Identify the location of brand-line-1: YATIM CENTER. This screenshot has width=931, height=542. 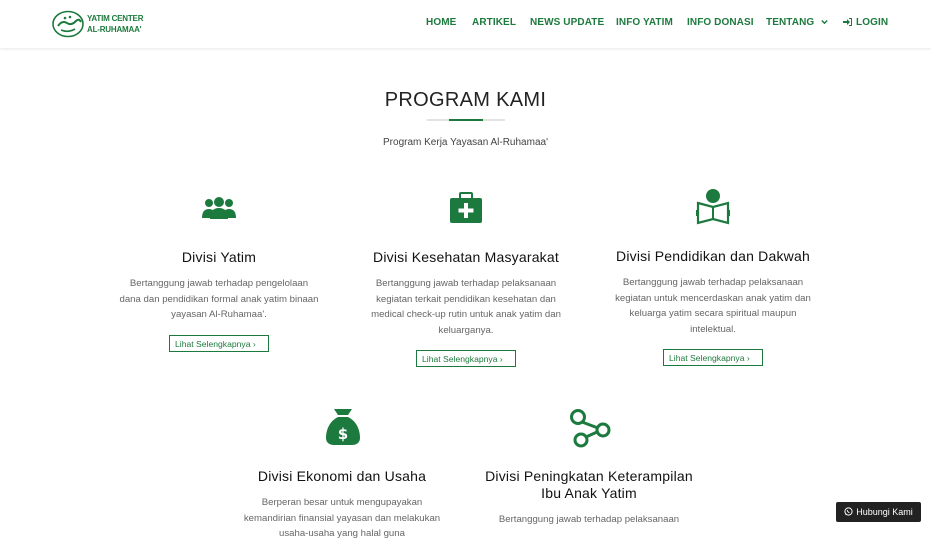
(115, 18).